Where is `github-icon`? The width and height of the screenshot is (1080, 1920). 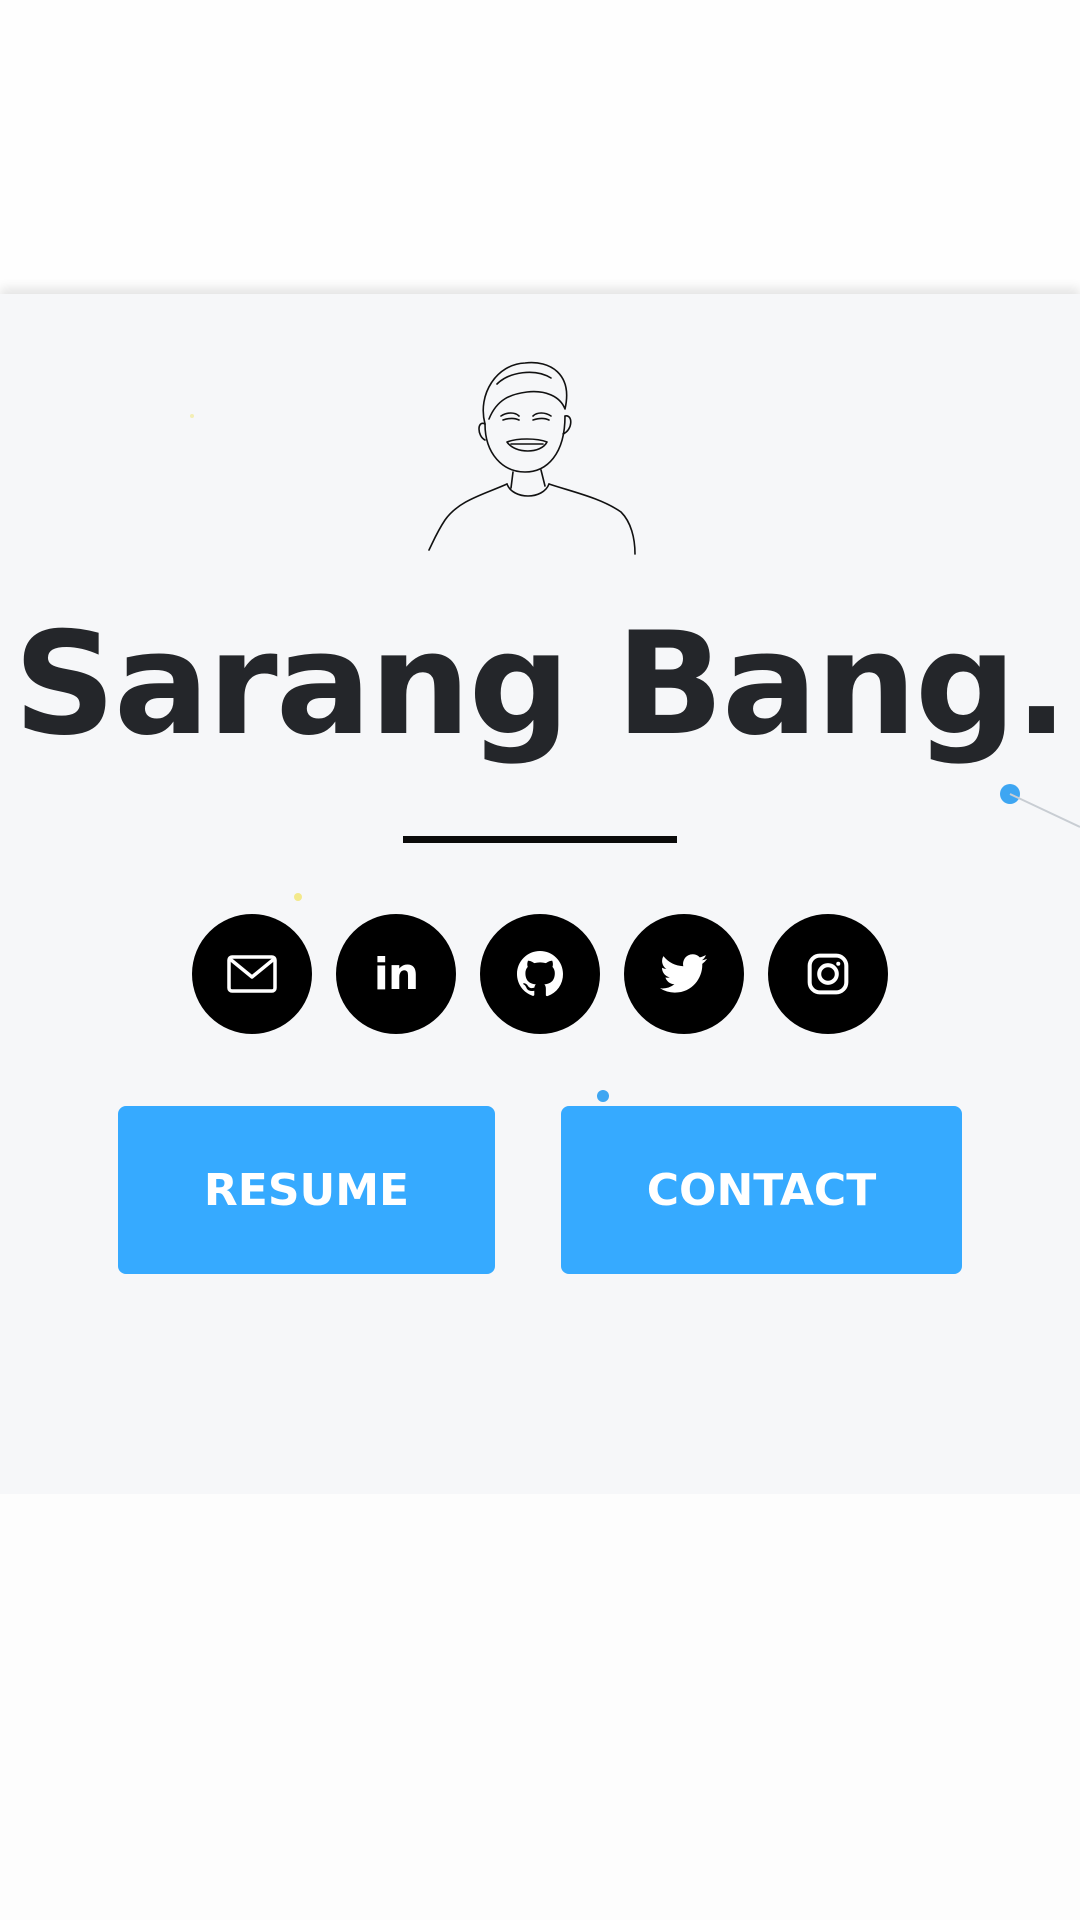 github-icon is located at coordinates (540, 974).